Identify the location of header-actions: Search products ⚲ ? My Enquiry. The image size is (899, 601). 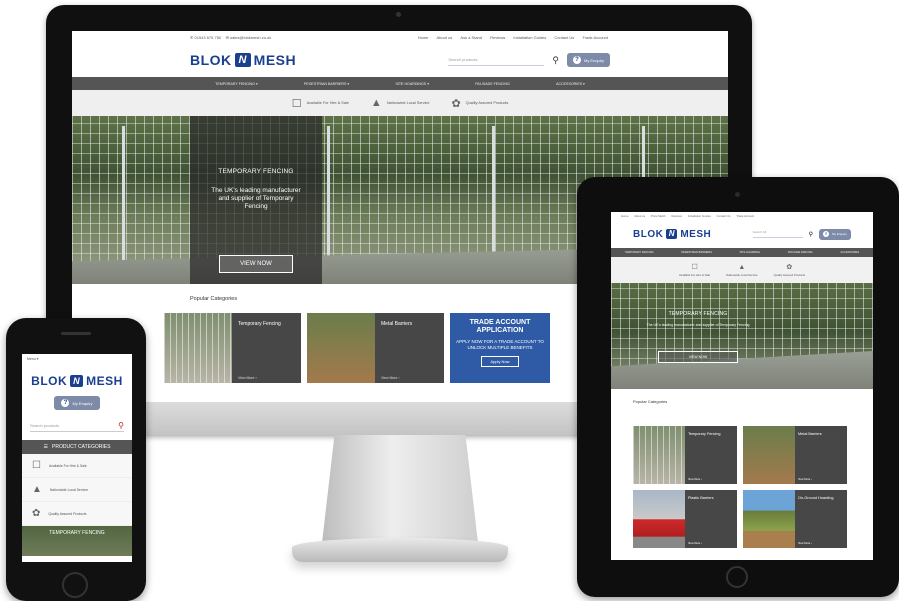
(529, 60).